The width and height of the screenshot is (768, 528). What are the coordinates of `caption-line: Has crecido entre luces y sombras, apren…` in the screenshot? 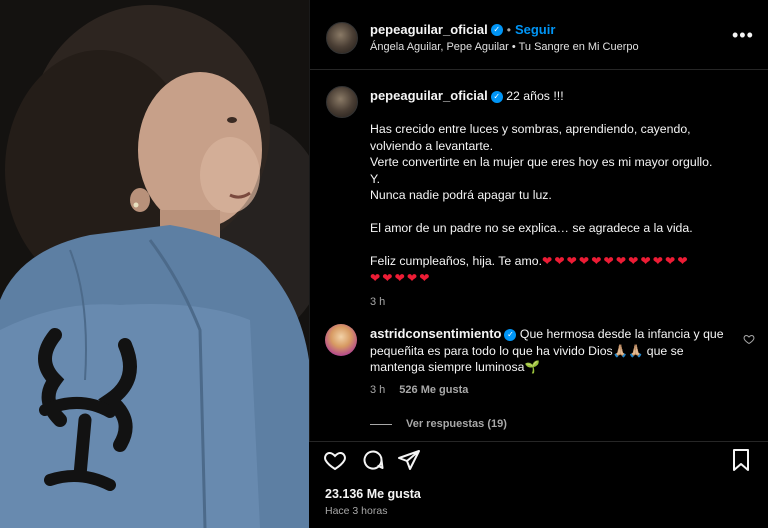 It's located at (530, 129).